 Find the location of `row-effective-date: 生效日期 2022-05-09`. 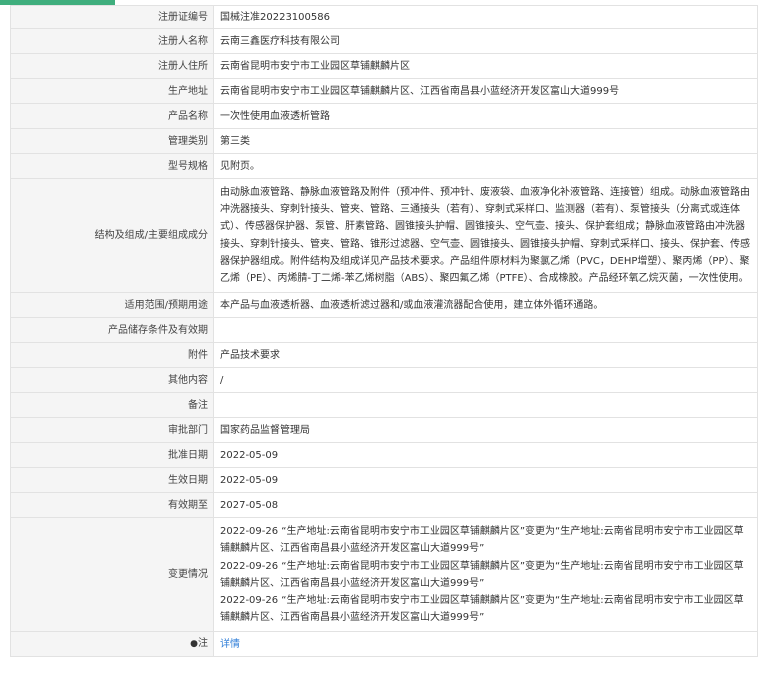

row-effective-date: 生效日期 2022-05-09 is located at coordinates (384, 480).